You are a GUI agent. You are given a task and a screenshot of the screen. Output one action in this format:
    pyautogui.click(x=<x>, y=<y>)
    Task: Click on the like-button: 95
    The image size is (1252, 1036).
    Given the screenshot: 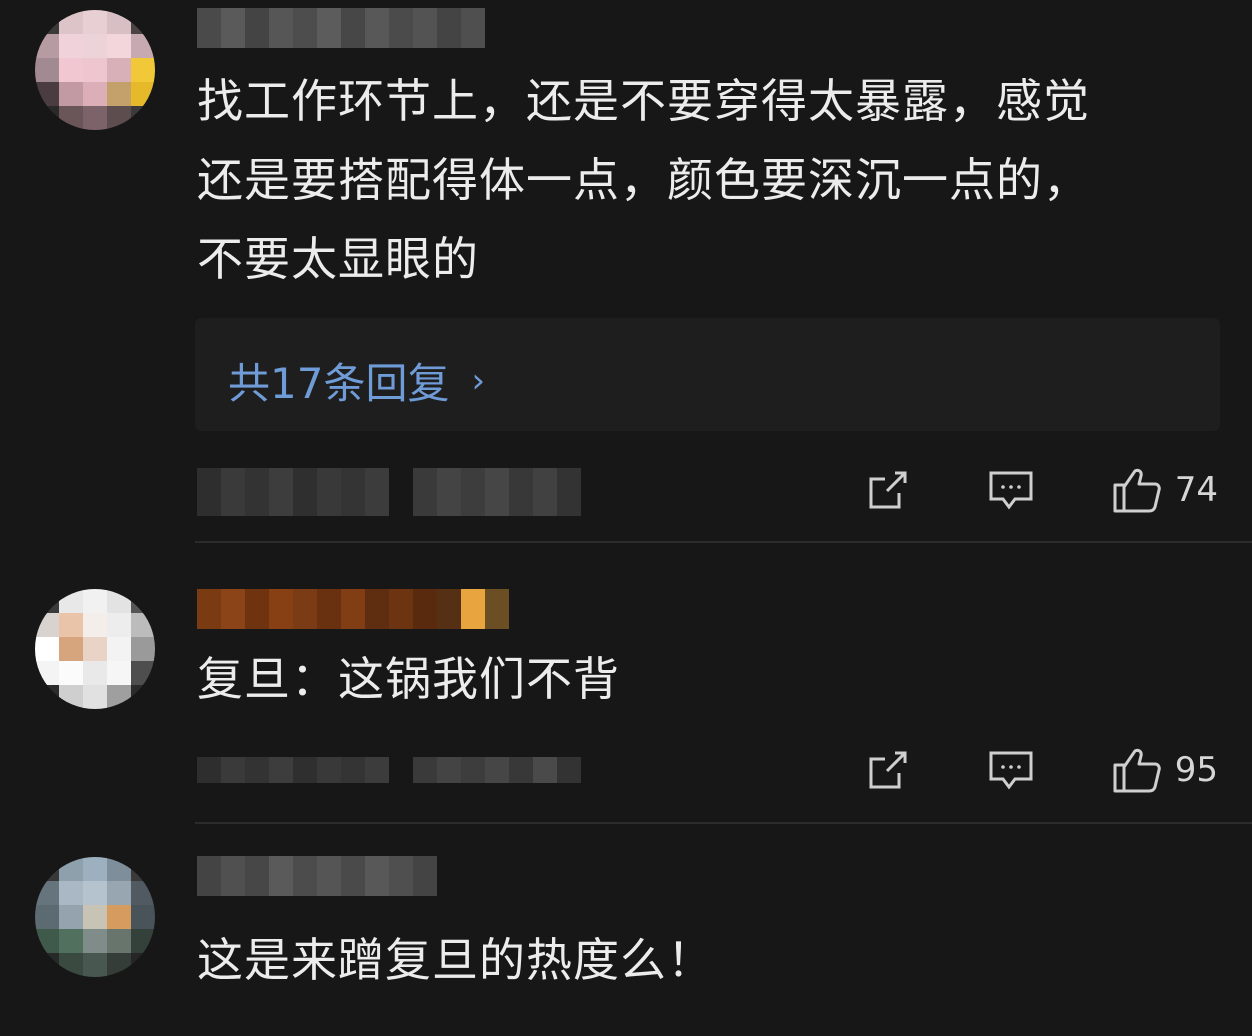 What is the action you would take?
    pyautogui.click(x=1164, y=770)
    